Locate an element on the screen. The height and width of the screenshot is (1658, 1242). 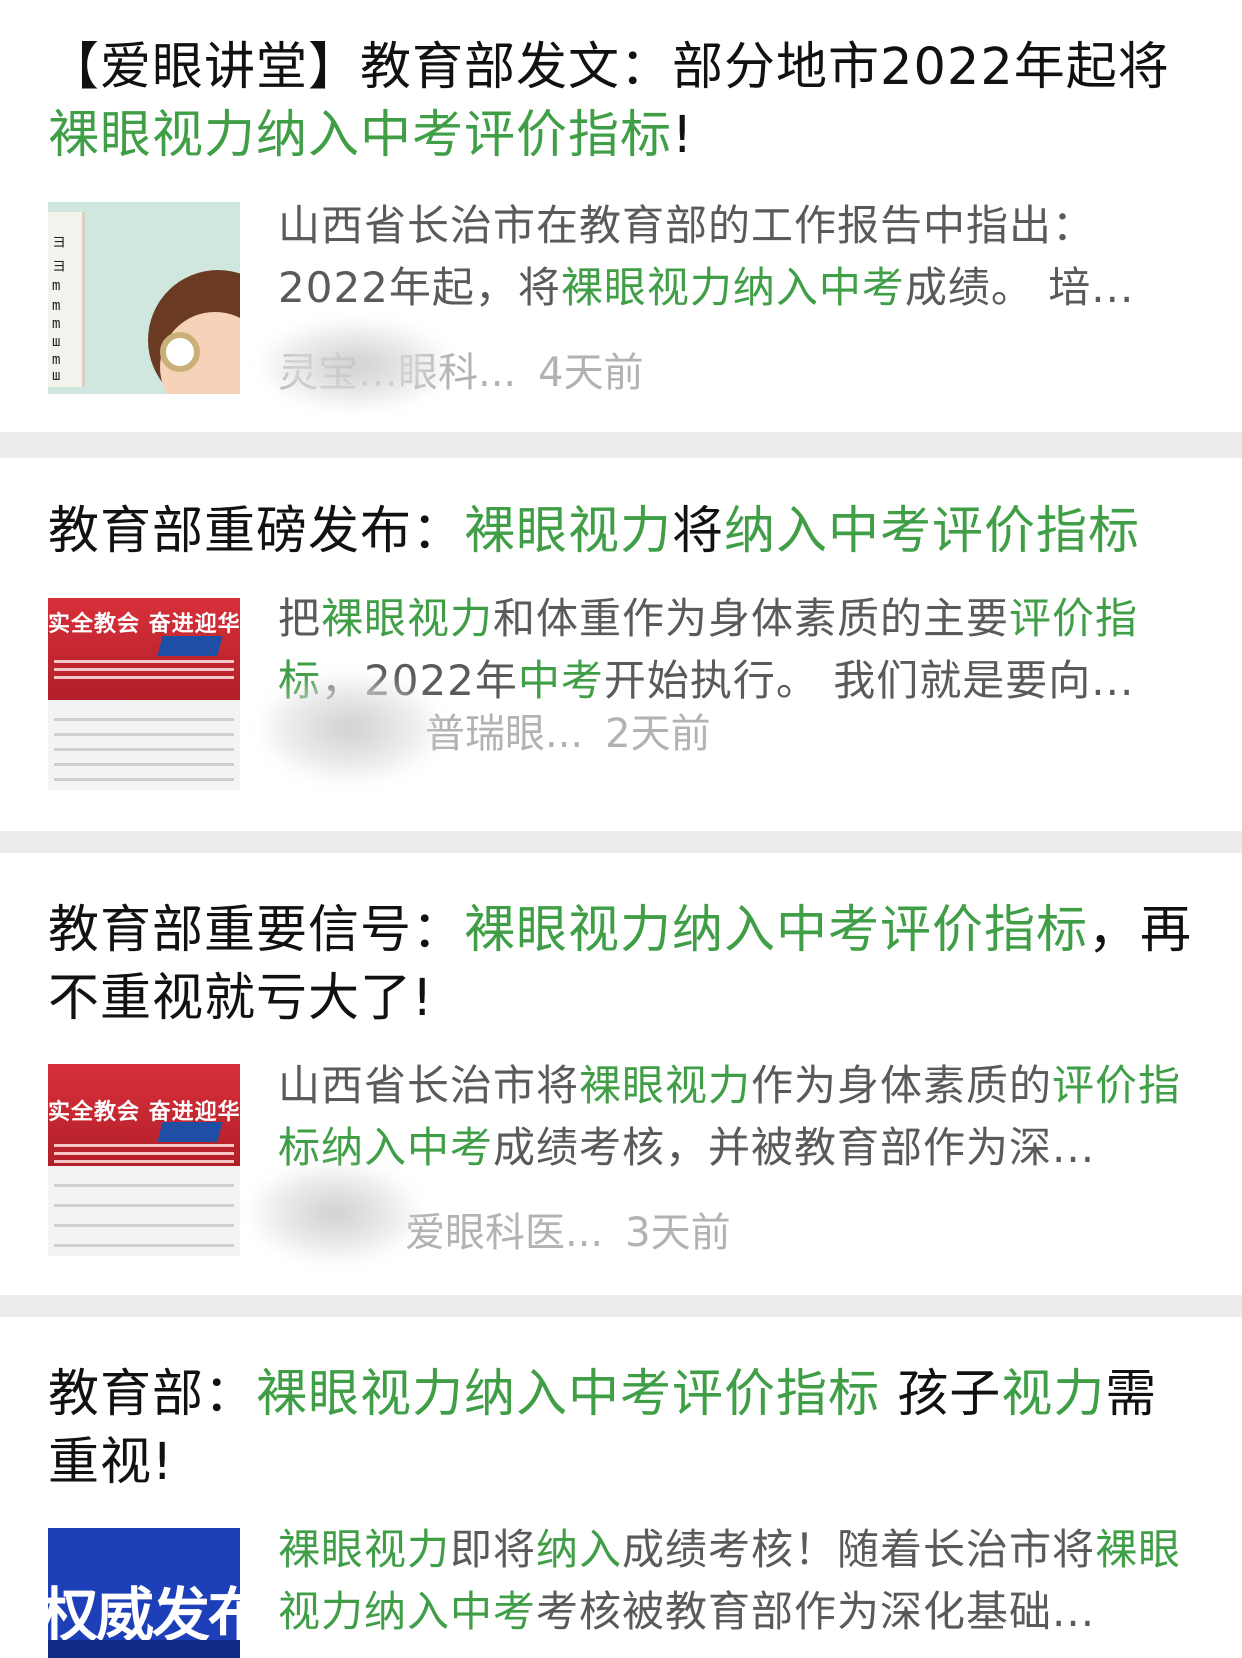
highlighted-keyword: 中考 is located at coordinates (560, 680).